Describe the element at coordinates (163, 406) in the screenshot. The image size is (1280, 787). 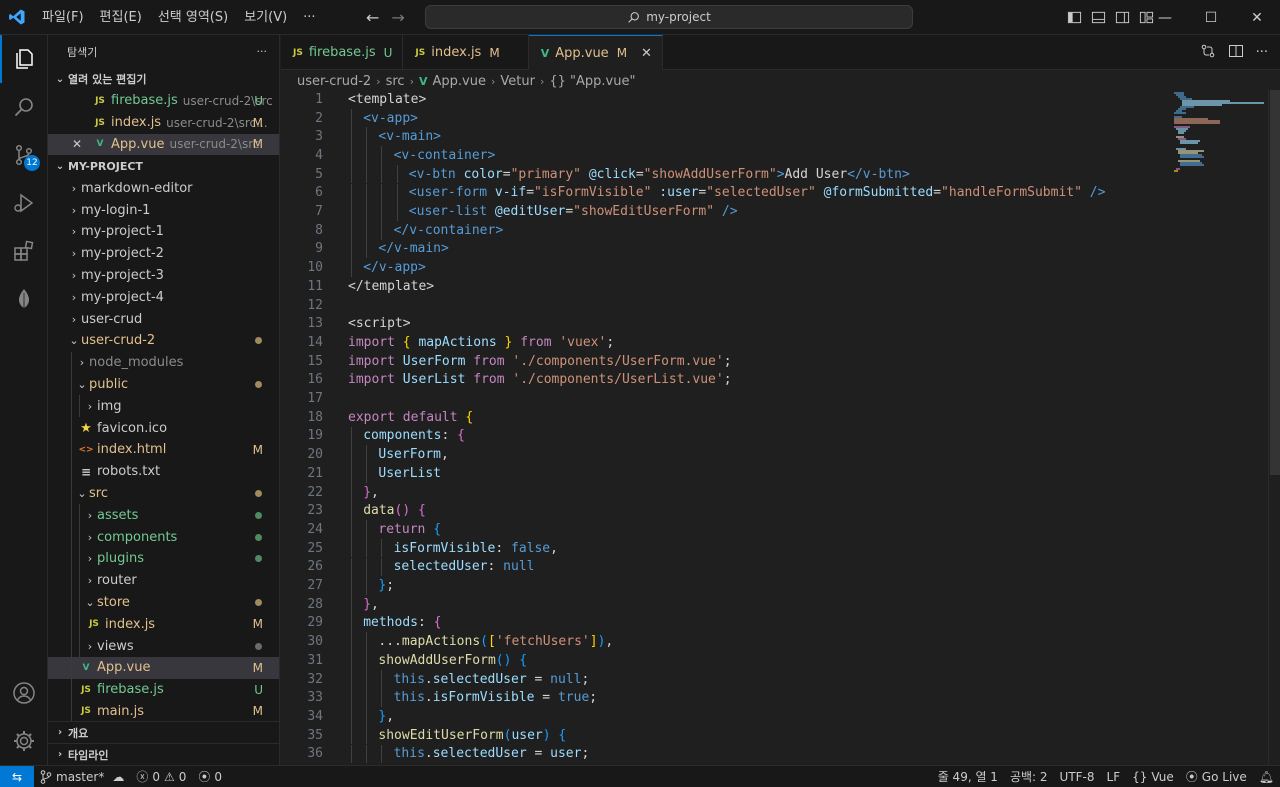
I see `tree-folder: › img` at that location.